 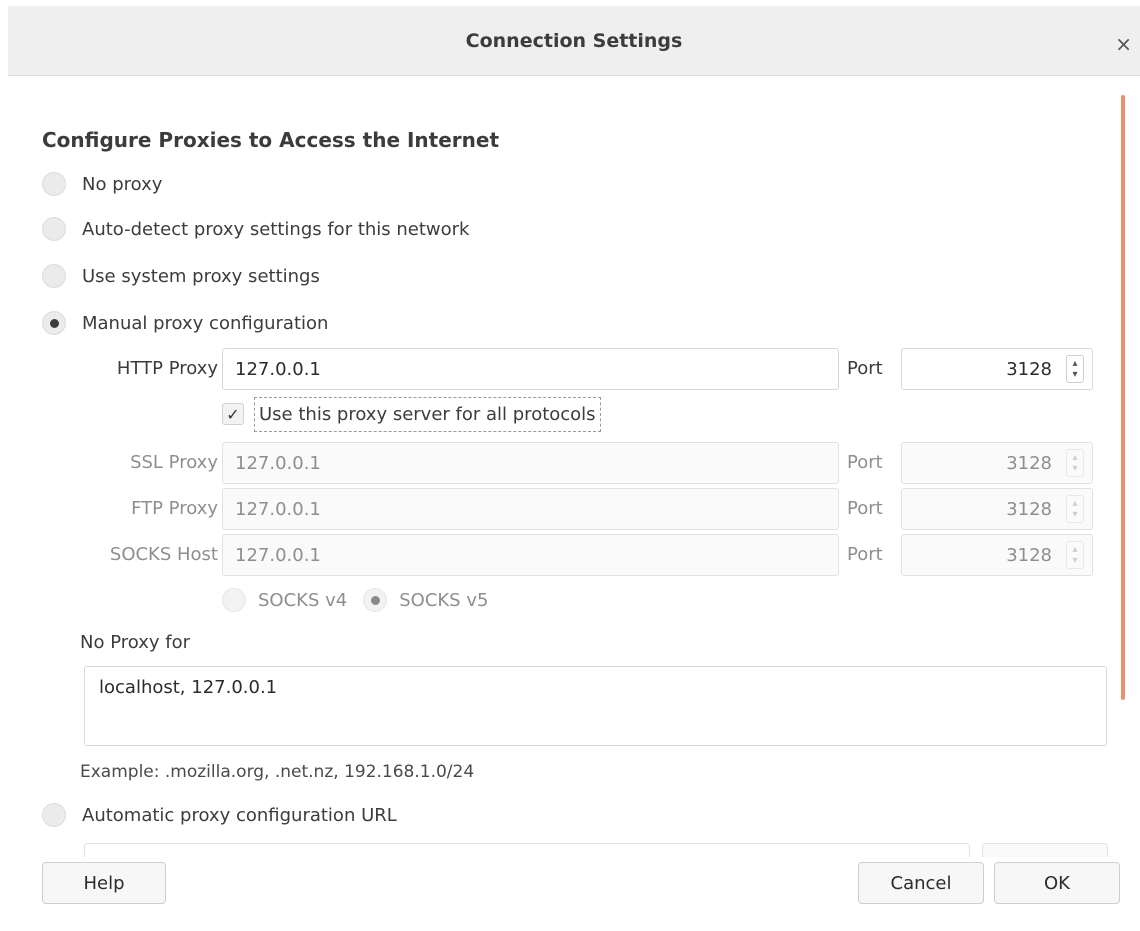 I want to click on socks-port-spinner: ▴ ▾, so click(x=1075, y=555).